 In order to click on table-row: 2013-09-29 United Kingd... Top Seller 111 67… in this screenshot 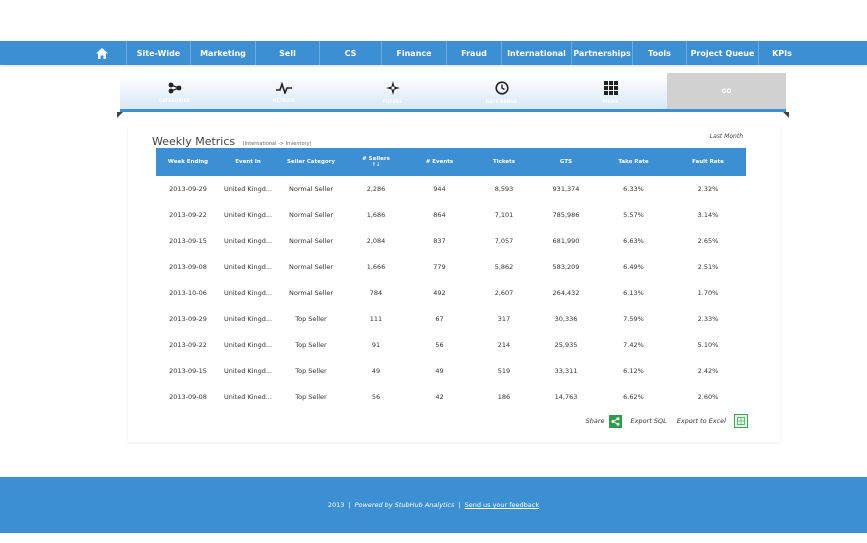, I will do `click(451, 319)`.